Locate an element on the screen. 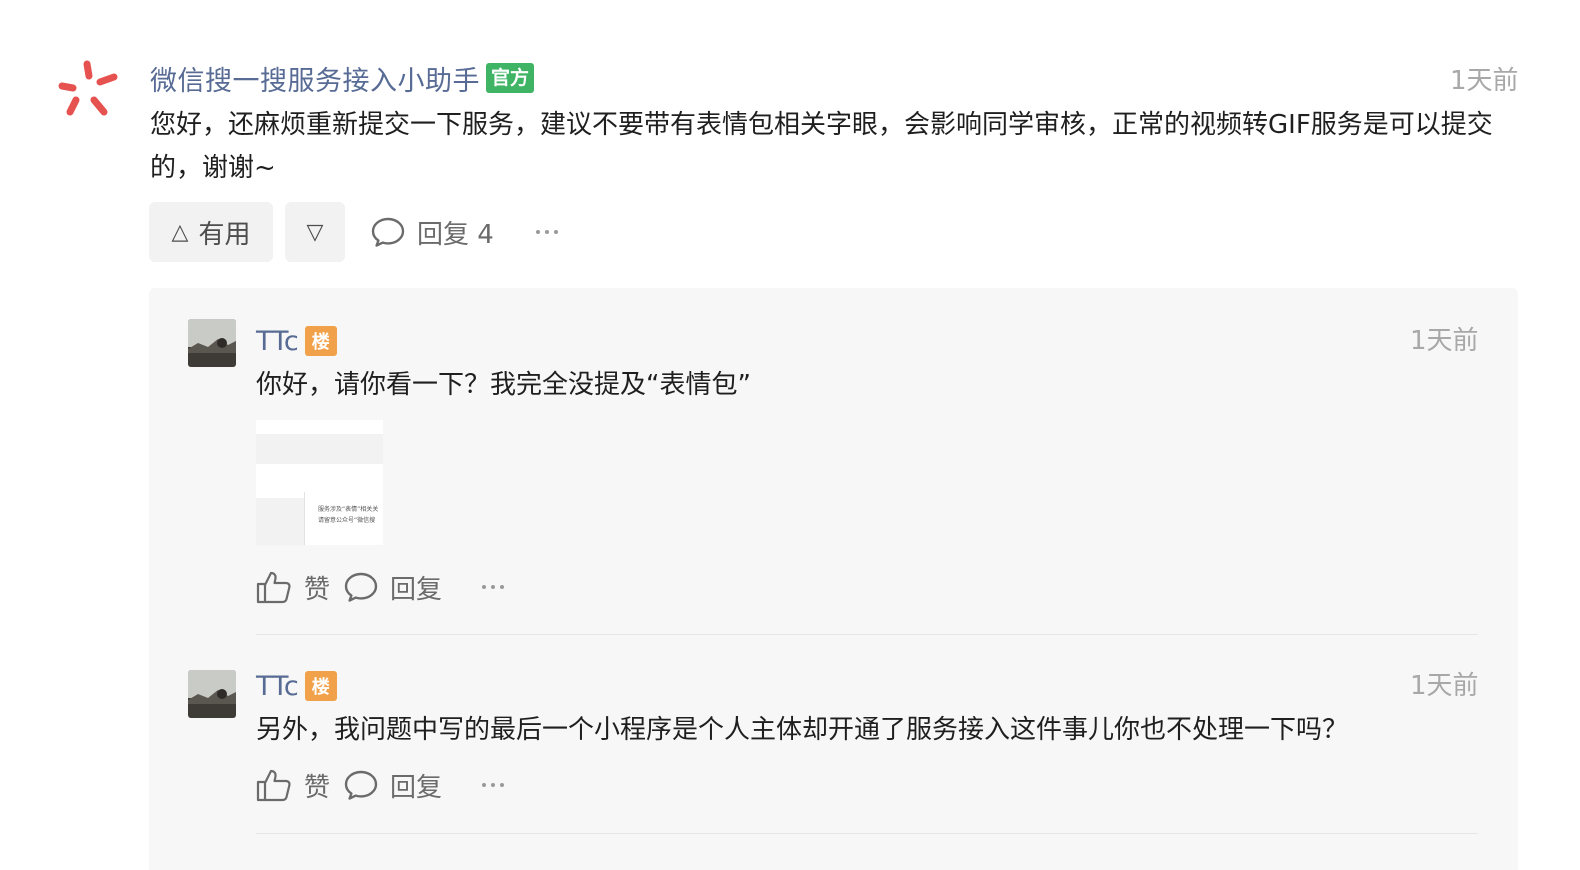 This screenshot has height=870, width=1580. useful-button: △ 有用 is located at coordinates (211, 232).